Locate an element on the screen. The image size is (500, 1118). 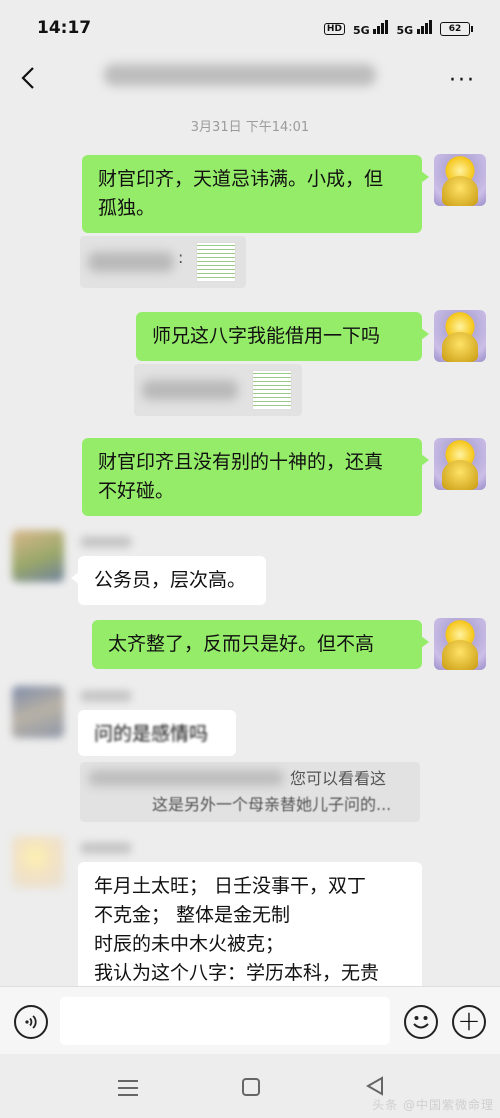
signal-5g-icon: 5G is located at coordinates (371, 28).